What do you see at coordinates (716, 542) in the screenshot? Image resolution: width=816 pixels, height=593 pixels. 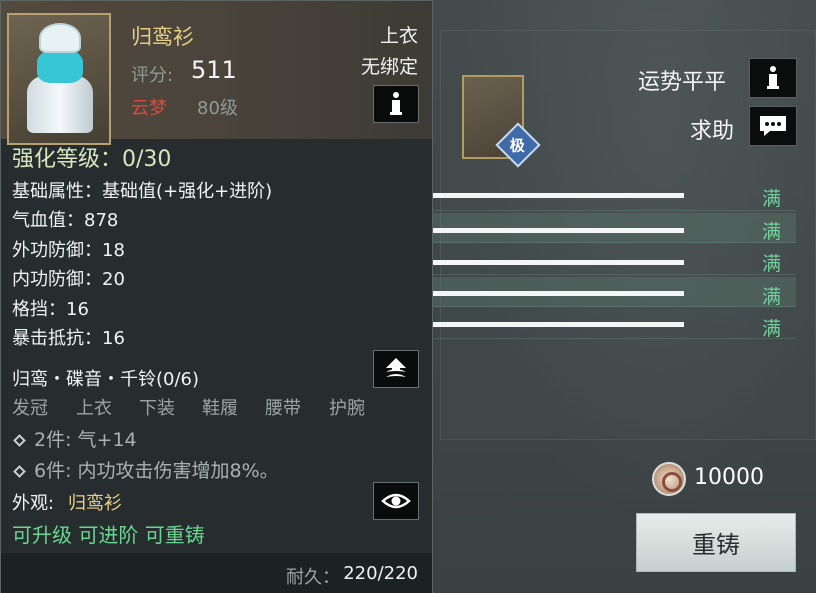 I see `reforge-button: 重铸` at bounding box center [716, 542].